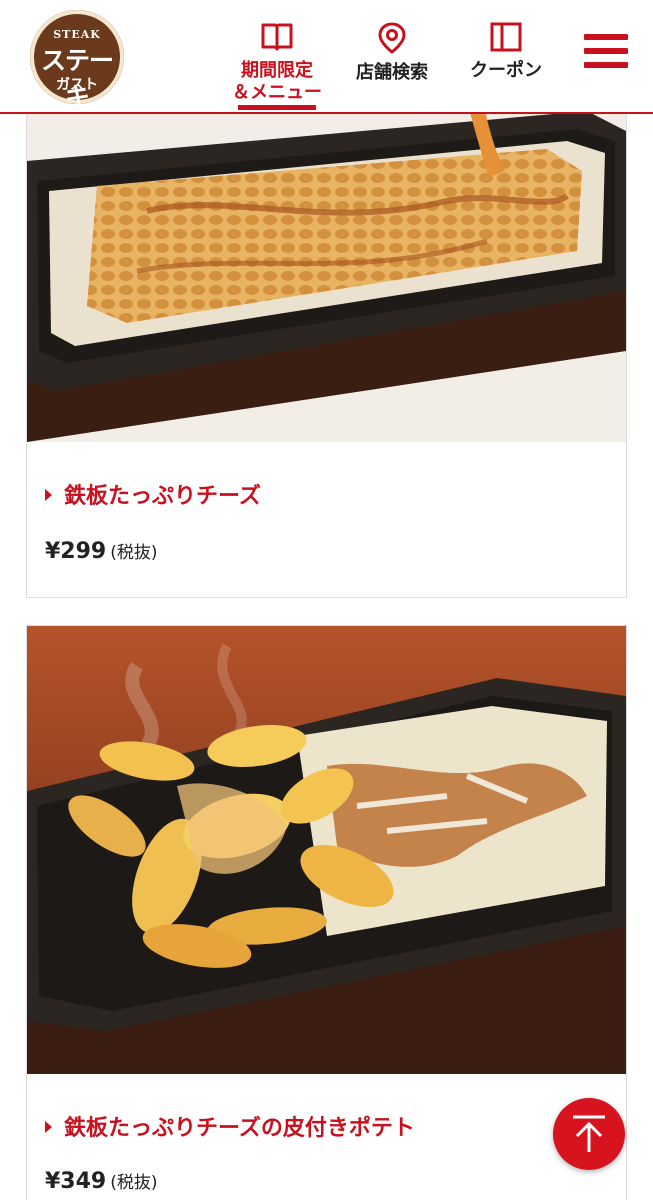 This screenshot has height=1200, width=653. What do you see at coordinates (392, 38) in the screenshot?
I see `map-pin-icon` at bounding box center [392, 38].